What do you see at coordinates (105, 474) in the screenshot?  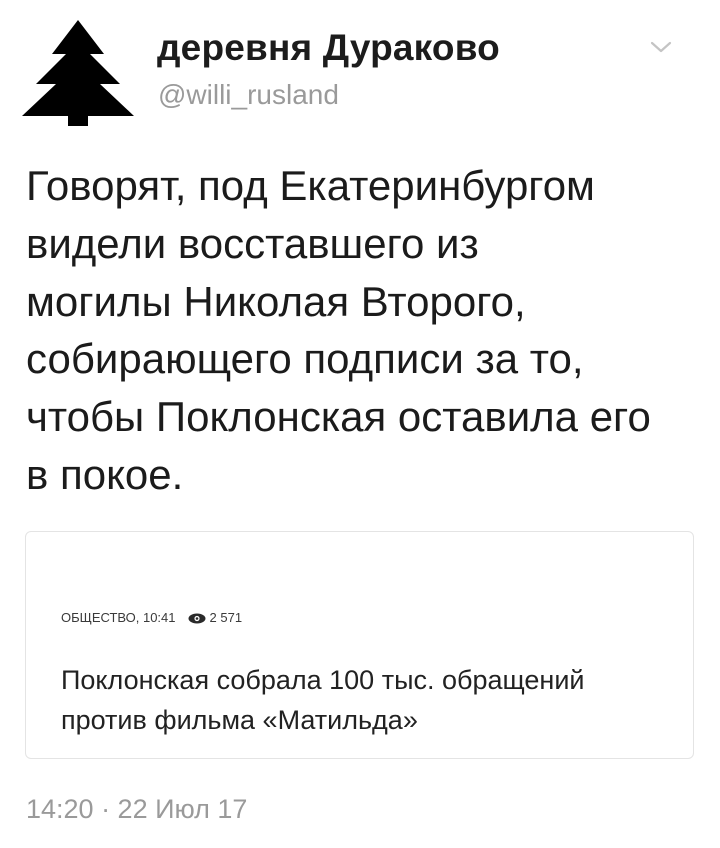 I see `tweet-text-line: в покое.` at bounding box center [105, 474].